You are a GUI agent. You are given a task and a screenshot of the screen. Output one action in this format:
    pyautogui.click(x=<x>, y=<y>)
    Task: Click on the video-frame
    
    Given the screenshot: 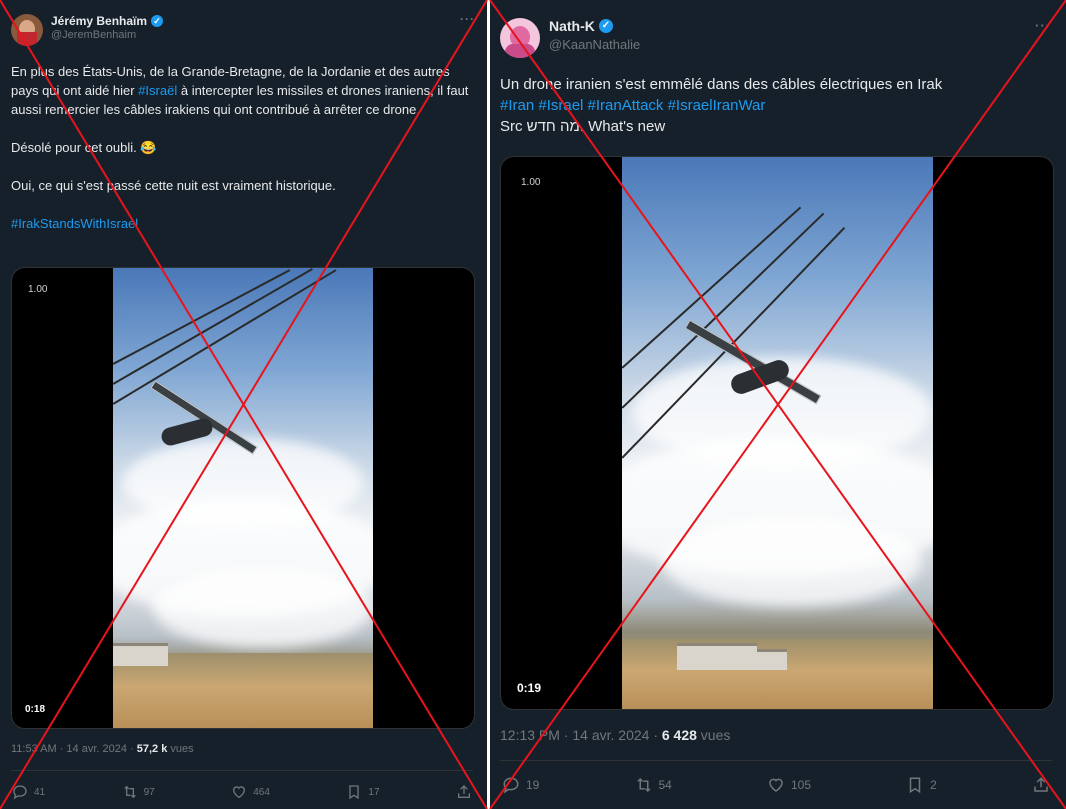 What is the action you would take?
    pyautogui.click(x=243, y=498)
    